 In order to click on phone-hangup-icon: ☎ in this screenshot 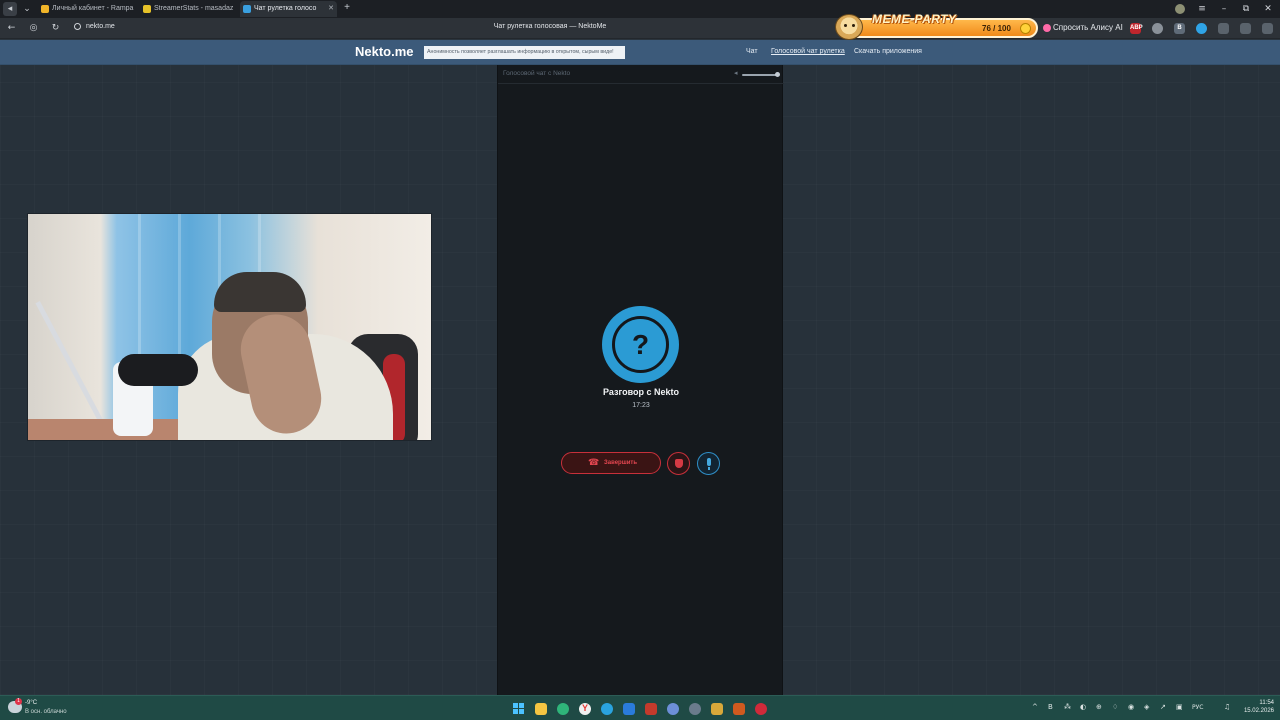, I will do `click(594, 463)`.